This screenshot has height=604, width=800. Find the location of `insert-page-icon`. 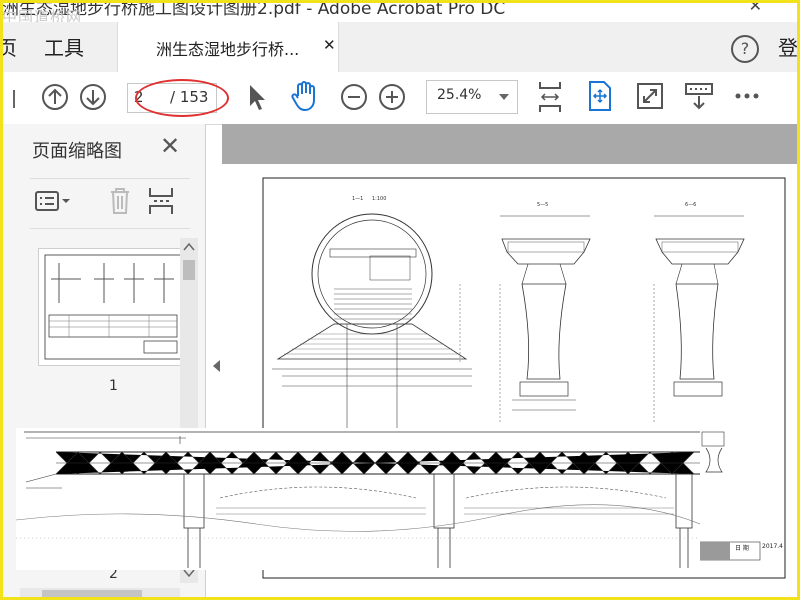

insert-page-icon is located at coordinates (162, 201).